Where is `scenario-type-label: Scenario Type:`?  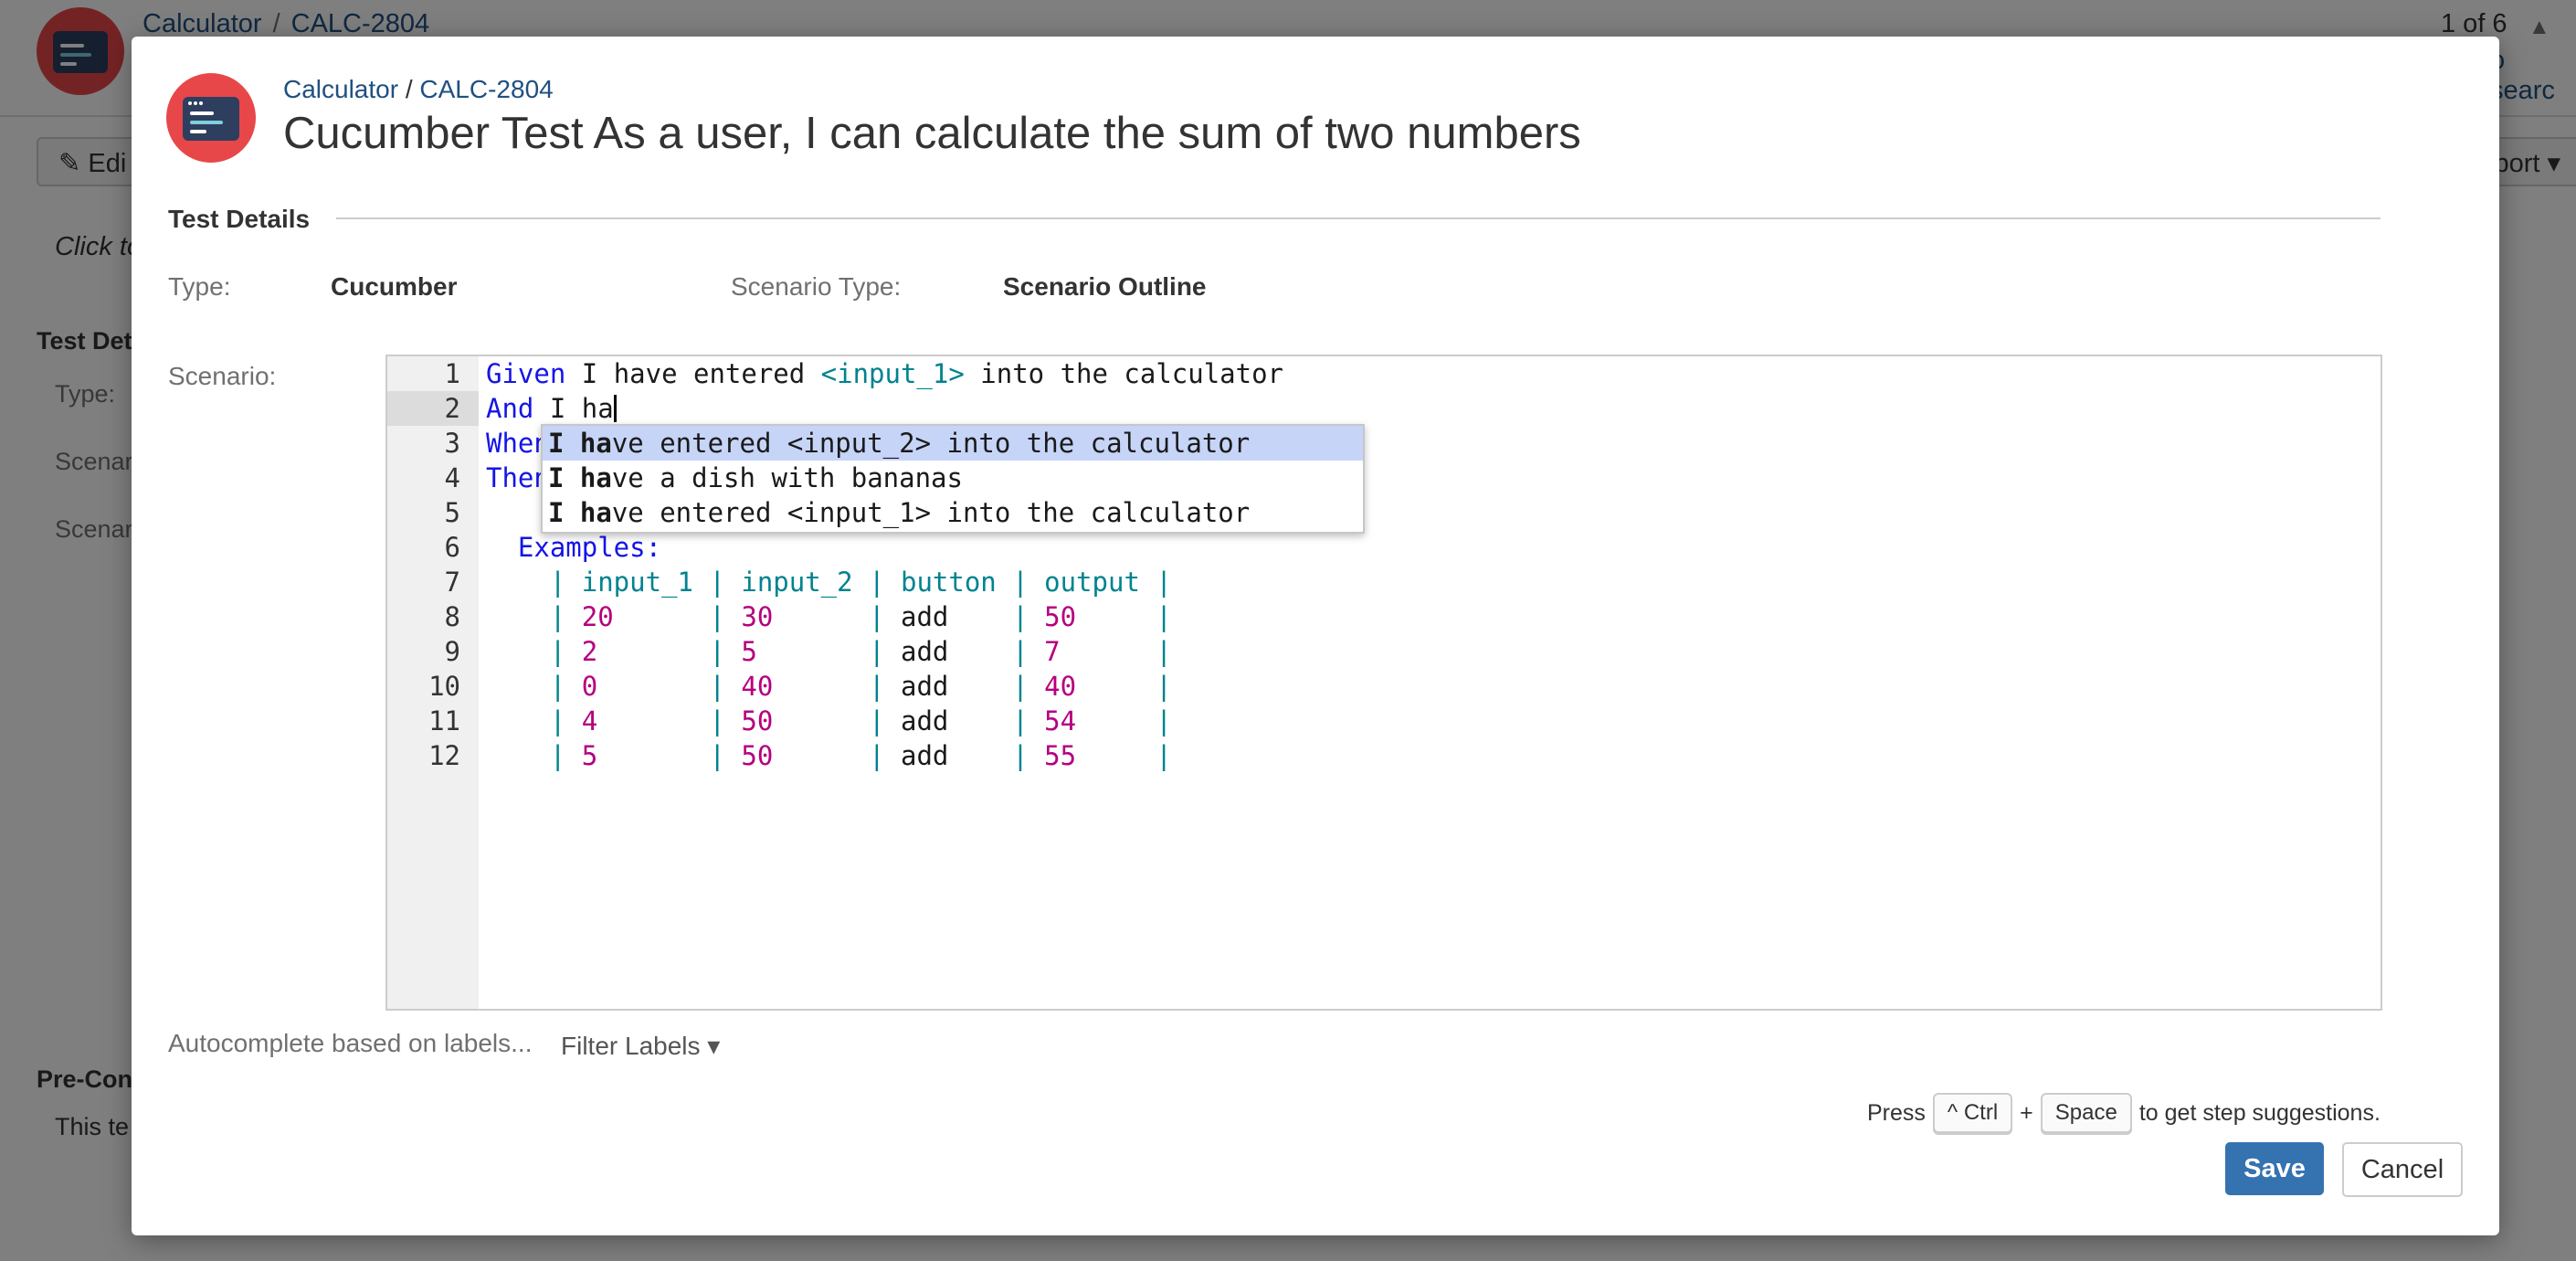
scenario-type-label: Scenario Type: is located at coordinates (816, 287).